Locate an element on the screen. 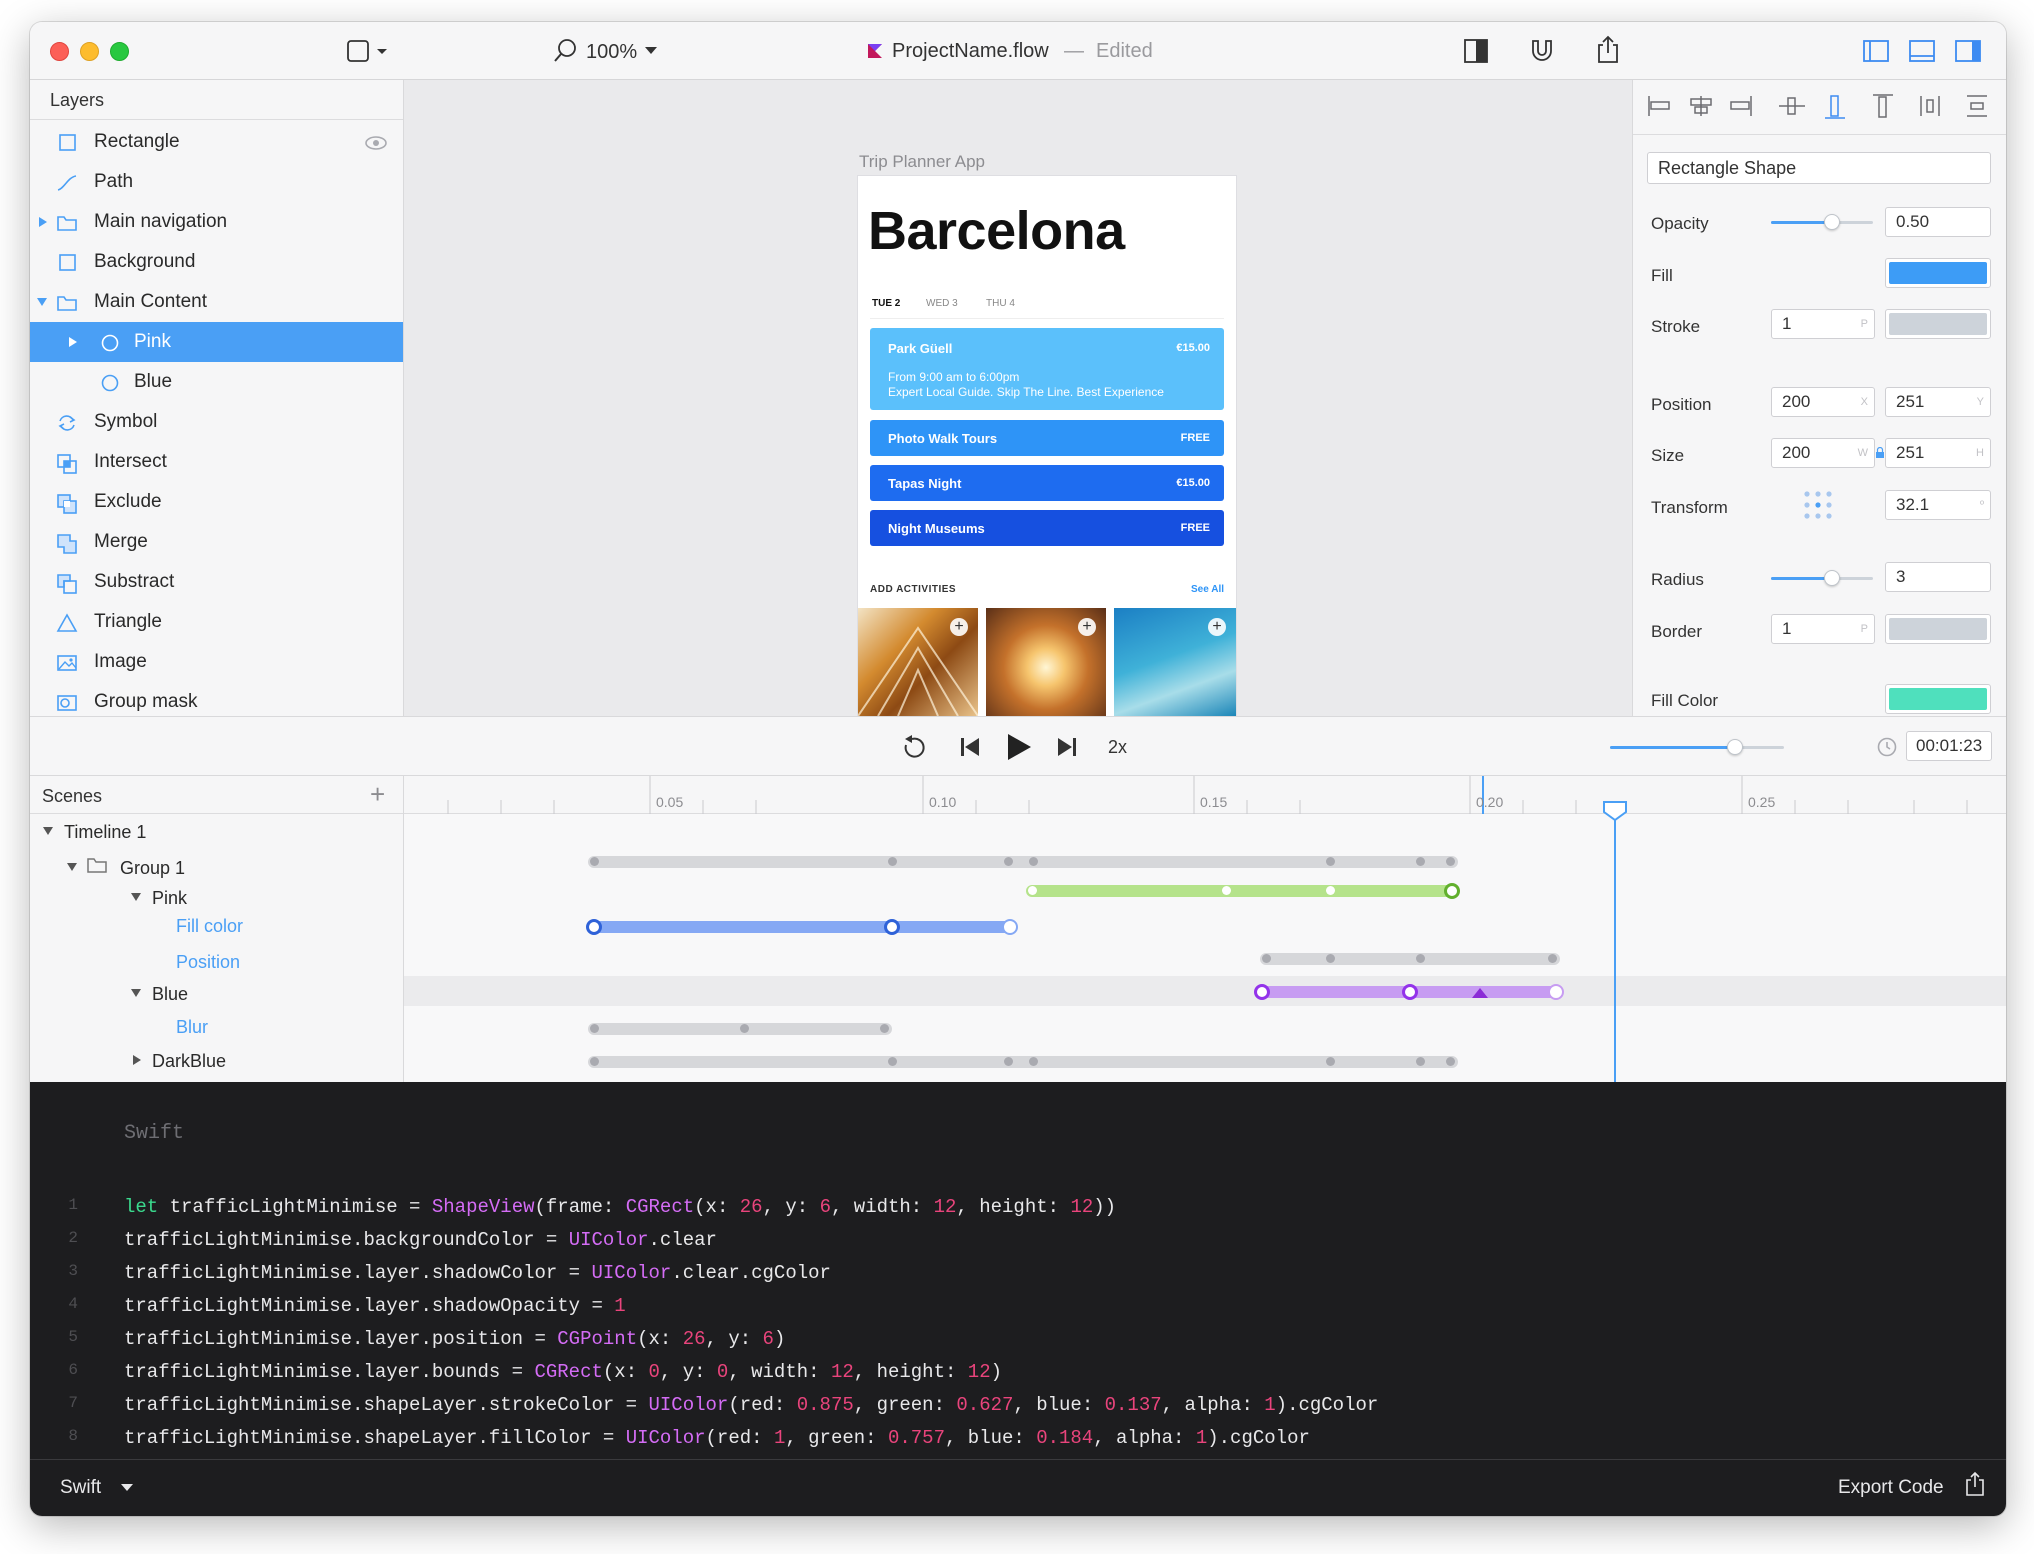  day-tab-thu: THU 4 is located at coordinates (1000, 303).